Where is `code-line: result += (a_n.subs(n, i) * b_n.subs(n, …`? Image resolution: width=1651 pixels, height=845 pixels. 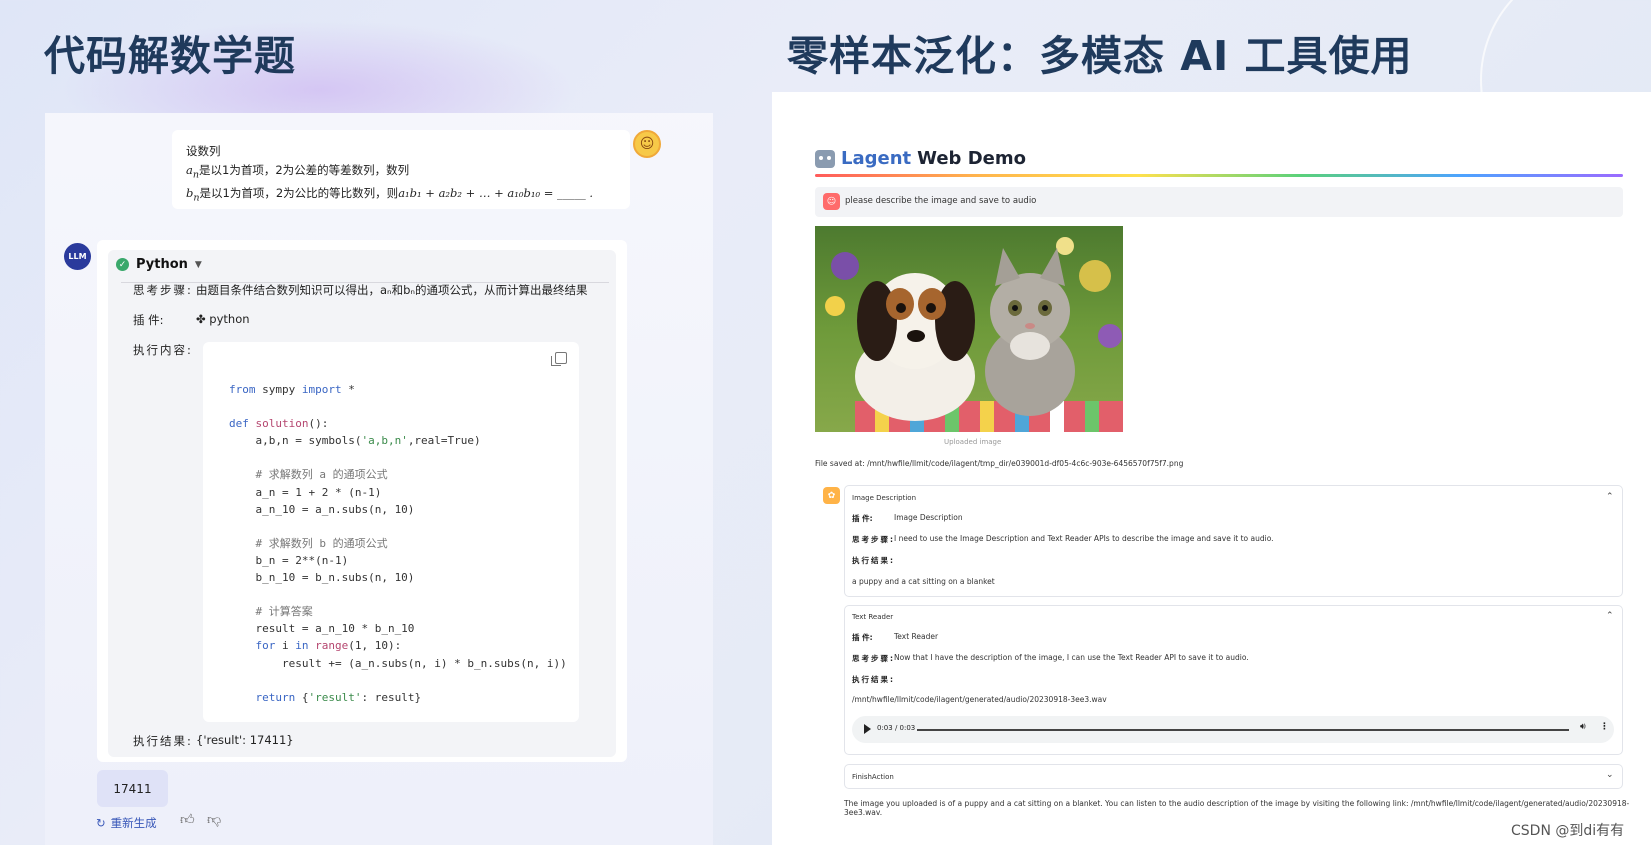
code-line: result += (a_n.subs(n, i) * b_n.subs(n, … is located at coordinates (424, 663).